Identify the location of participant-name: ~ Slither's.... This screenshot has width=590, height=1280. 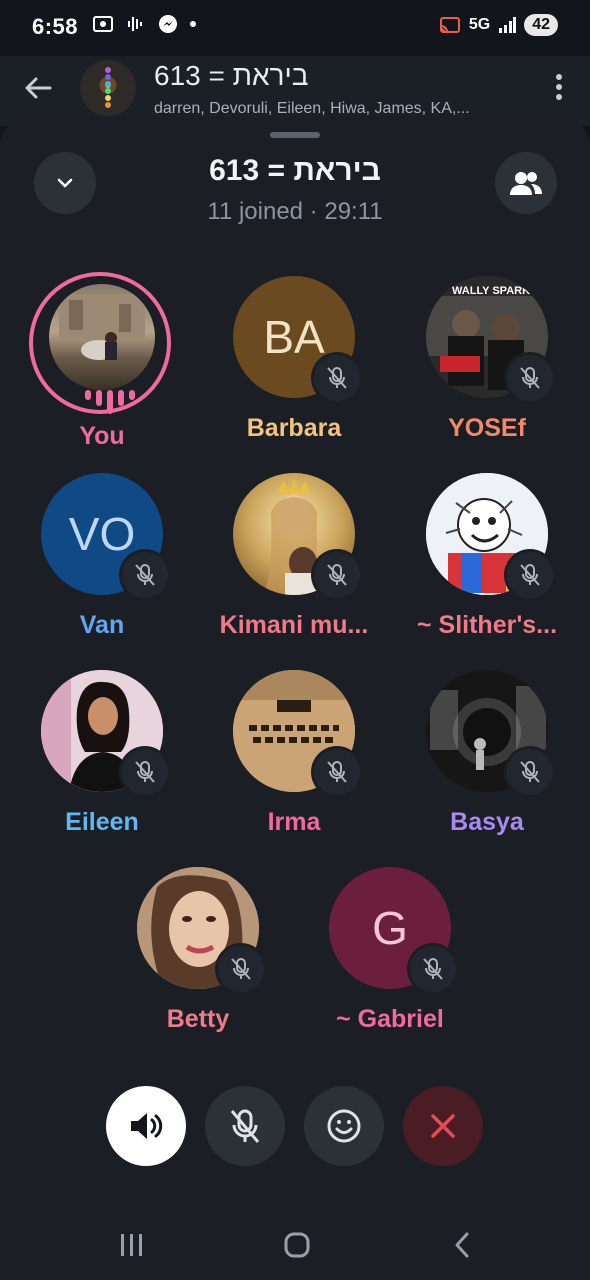
(487, 625).